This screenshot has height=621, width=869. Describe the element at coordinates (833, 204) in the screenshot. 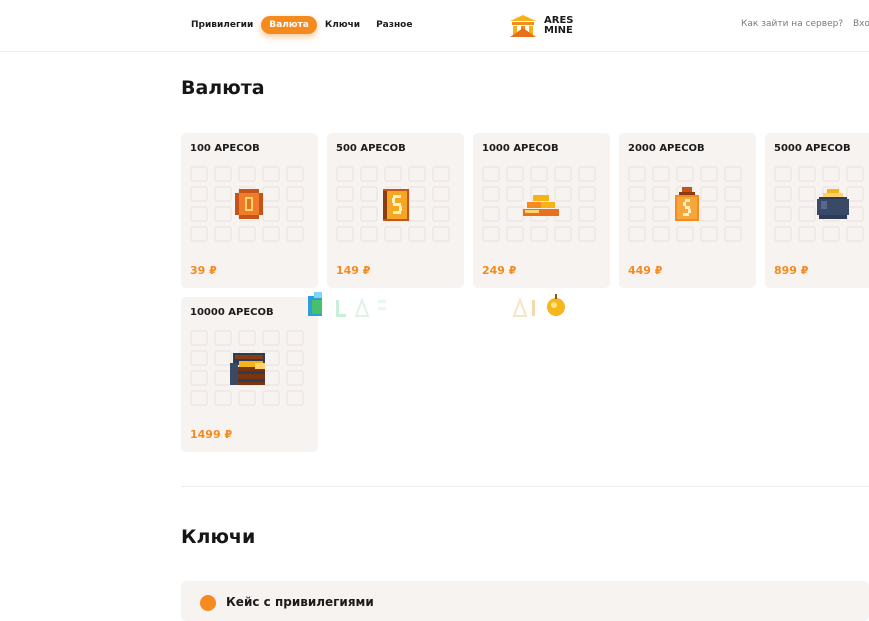

I see `pot-of-gold-icon` at that location.